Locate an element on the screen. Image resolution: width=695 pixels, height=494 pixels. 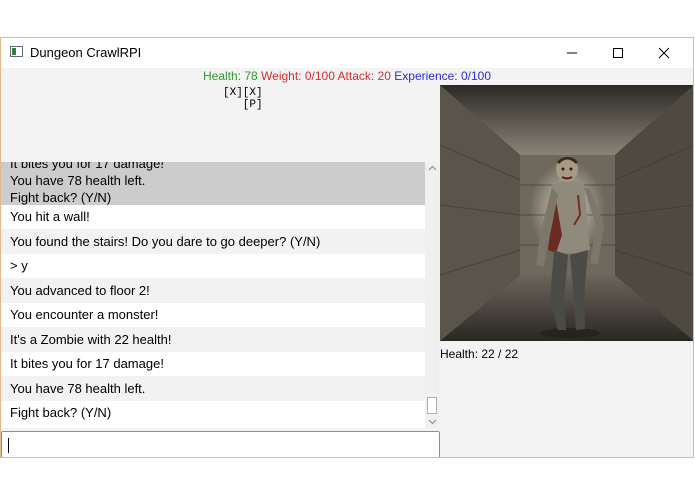
scroll-down-button is located at coordinates (432, 422).